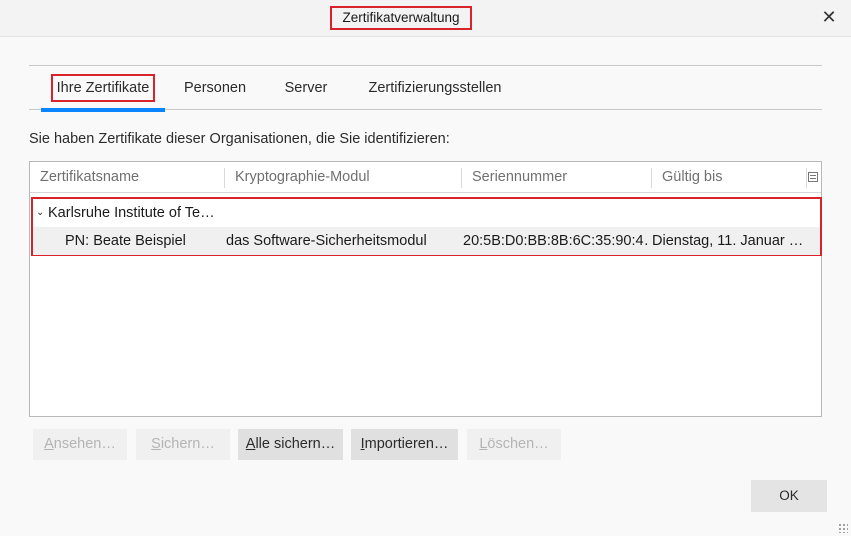  What do you see at coordinates (401, 18) in the screenshot?
I see `window-title: Zertifikatverwaltung` at bounding box center [401, 18].